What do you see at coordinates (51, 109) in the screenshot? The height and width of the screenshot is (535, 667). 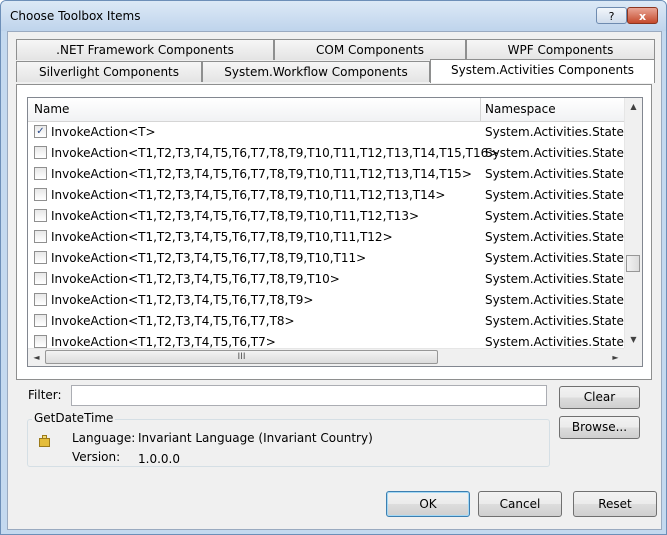 I see `column-header-name: Name` at bounding box center [51, 109].